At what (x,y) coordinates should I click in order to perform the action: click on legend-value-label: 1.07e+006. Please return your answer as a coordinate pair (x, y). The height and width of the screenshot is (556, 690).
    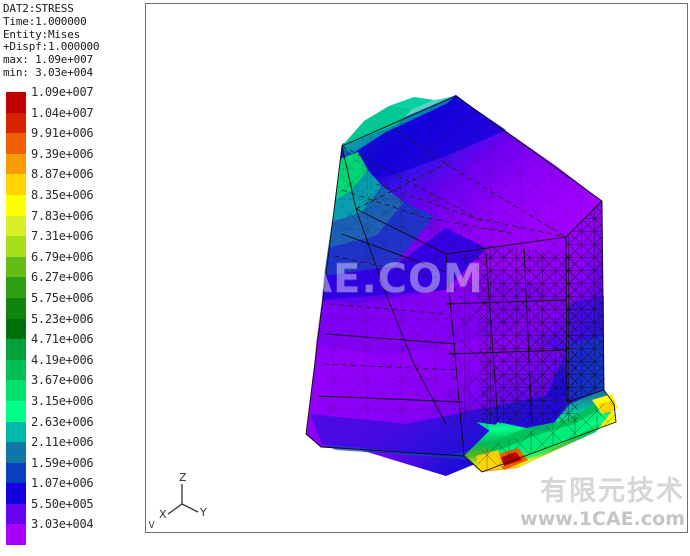
    Looking at the image, I should click on (62, 483).